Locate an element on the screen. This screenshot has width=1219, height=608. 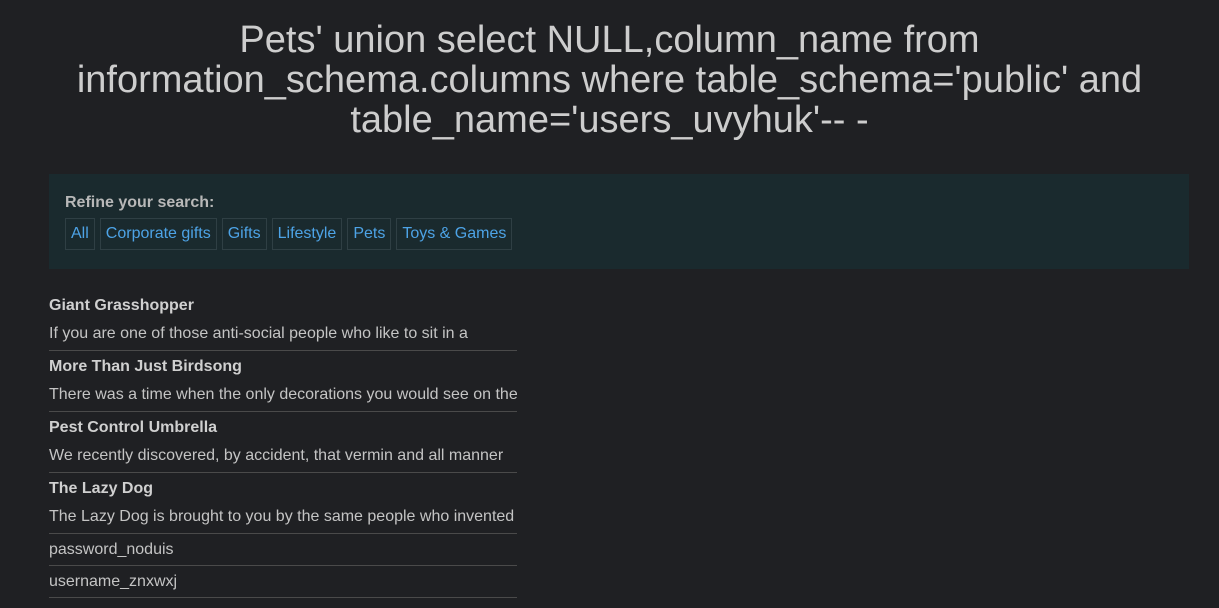
table-row: username_znxwxj is located at coordinates (283, 582).